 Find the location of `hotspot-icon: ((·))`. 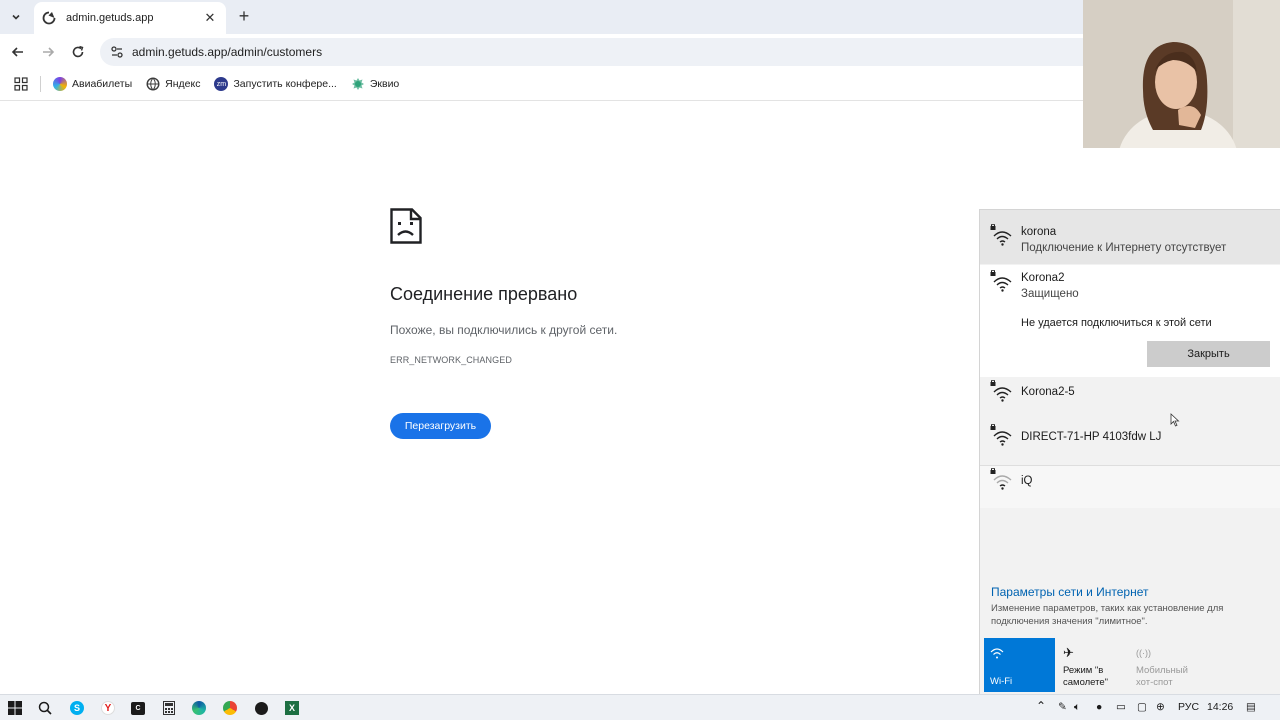

hotspot-icon: ((·)) is located at coordinates (1143, 653).